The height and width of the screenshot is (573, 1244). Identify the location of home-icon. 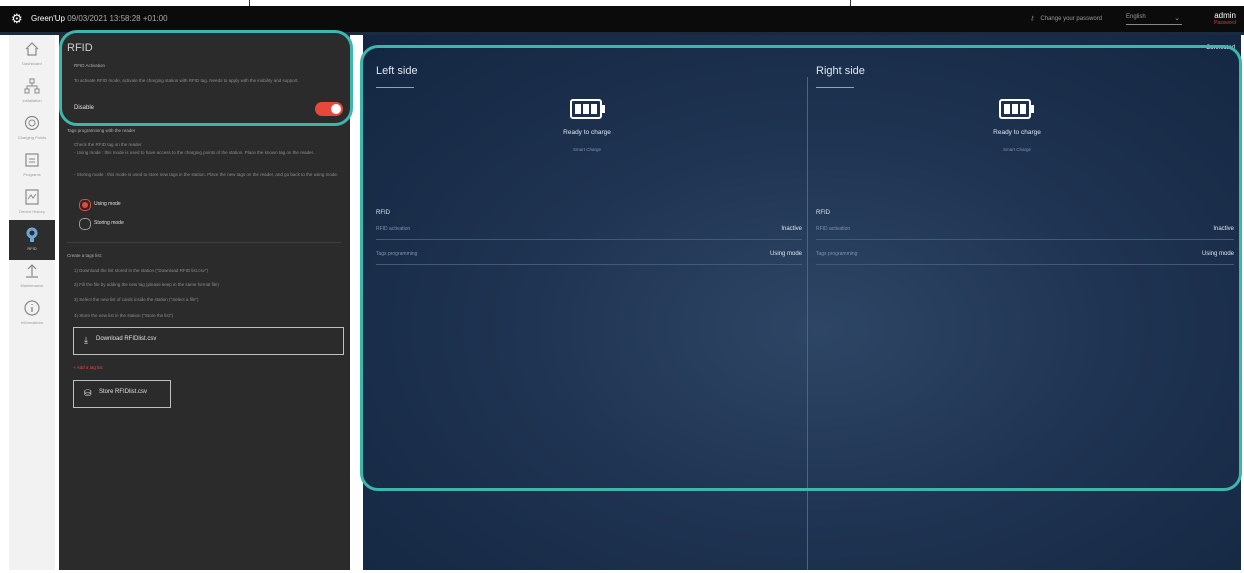
(32, 49).